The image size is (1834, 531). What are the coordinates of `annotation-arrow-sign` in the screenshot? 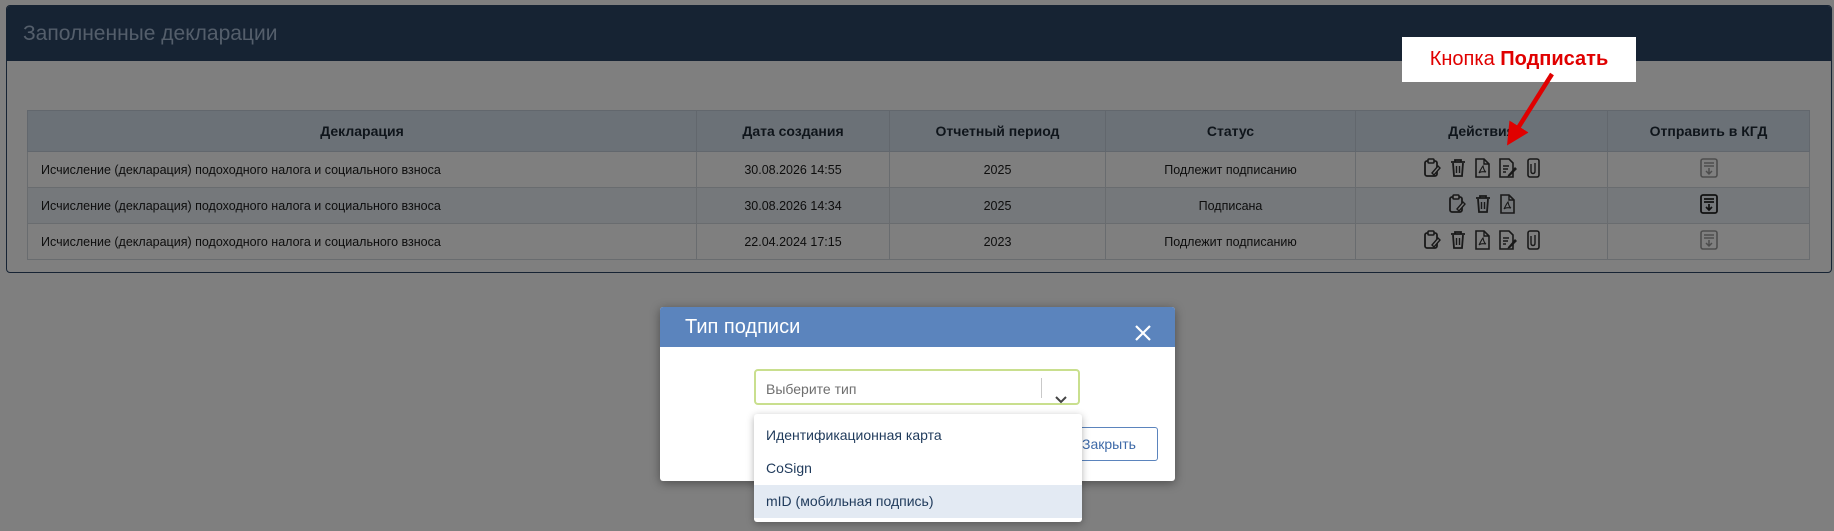 It's located at (1530, 109).